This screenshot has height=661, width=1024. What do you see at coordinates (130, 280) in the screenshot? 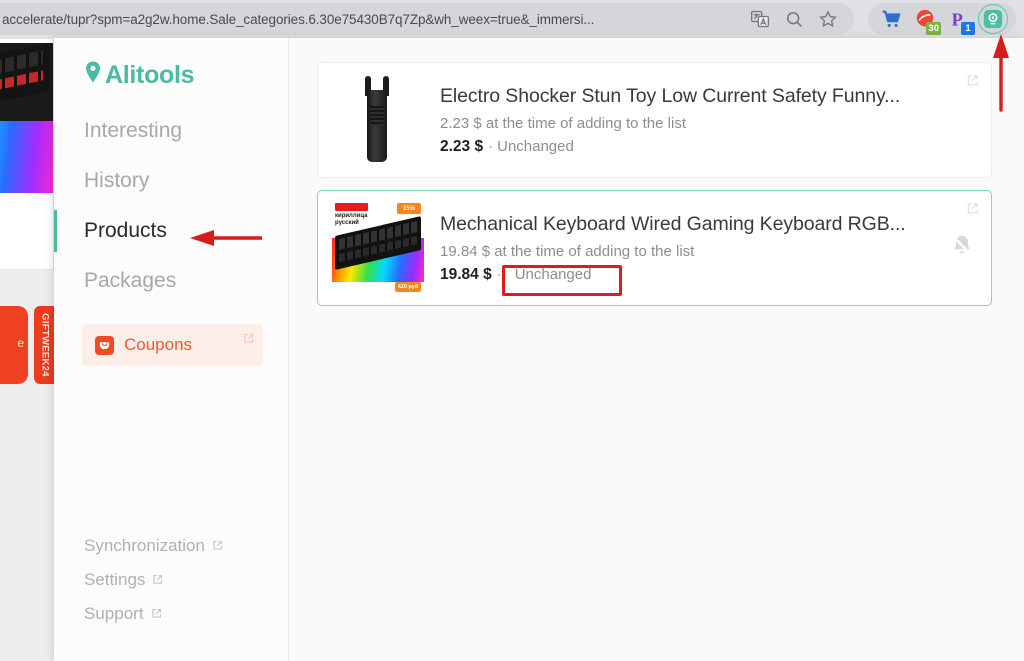
I see `sidebar-item-label: Packages` at bounding box center [130, 280].